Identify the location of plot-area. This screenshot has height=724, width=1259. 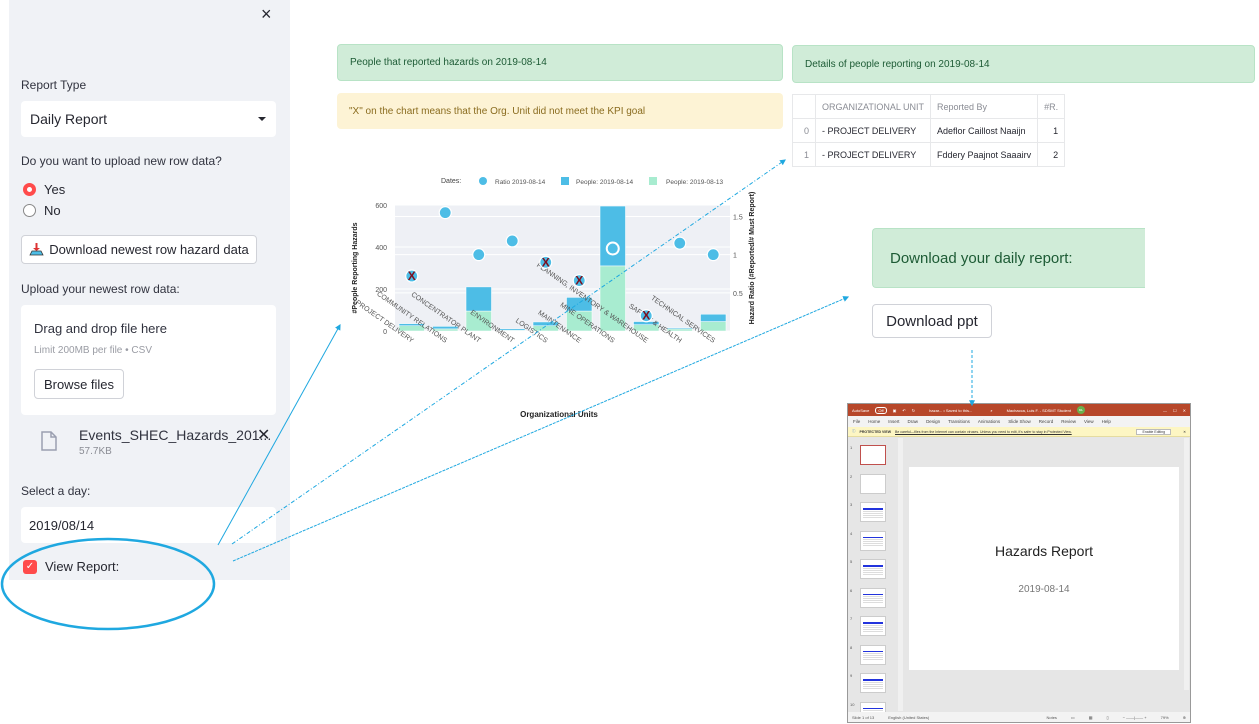
(562, 268).